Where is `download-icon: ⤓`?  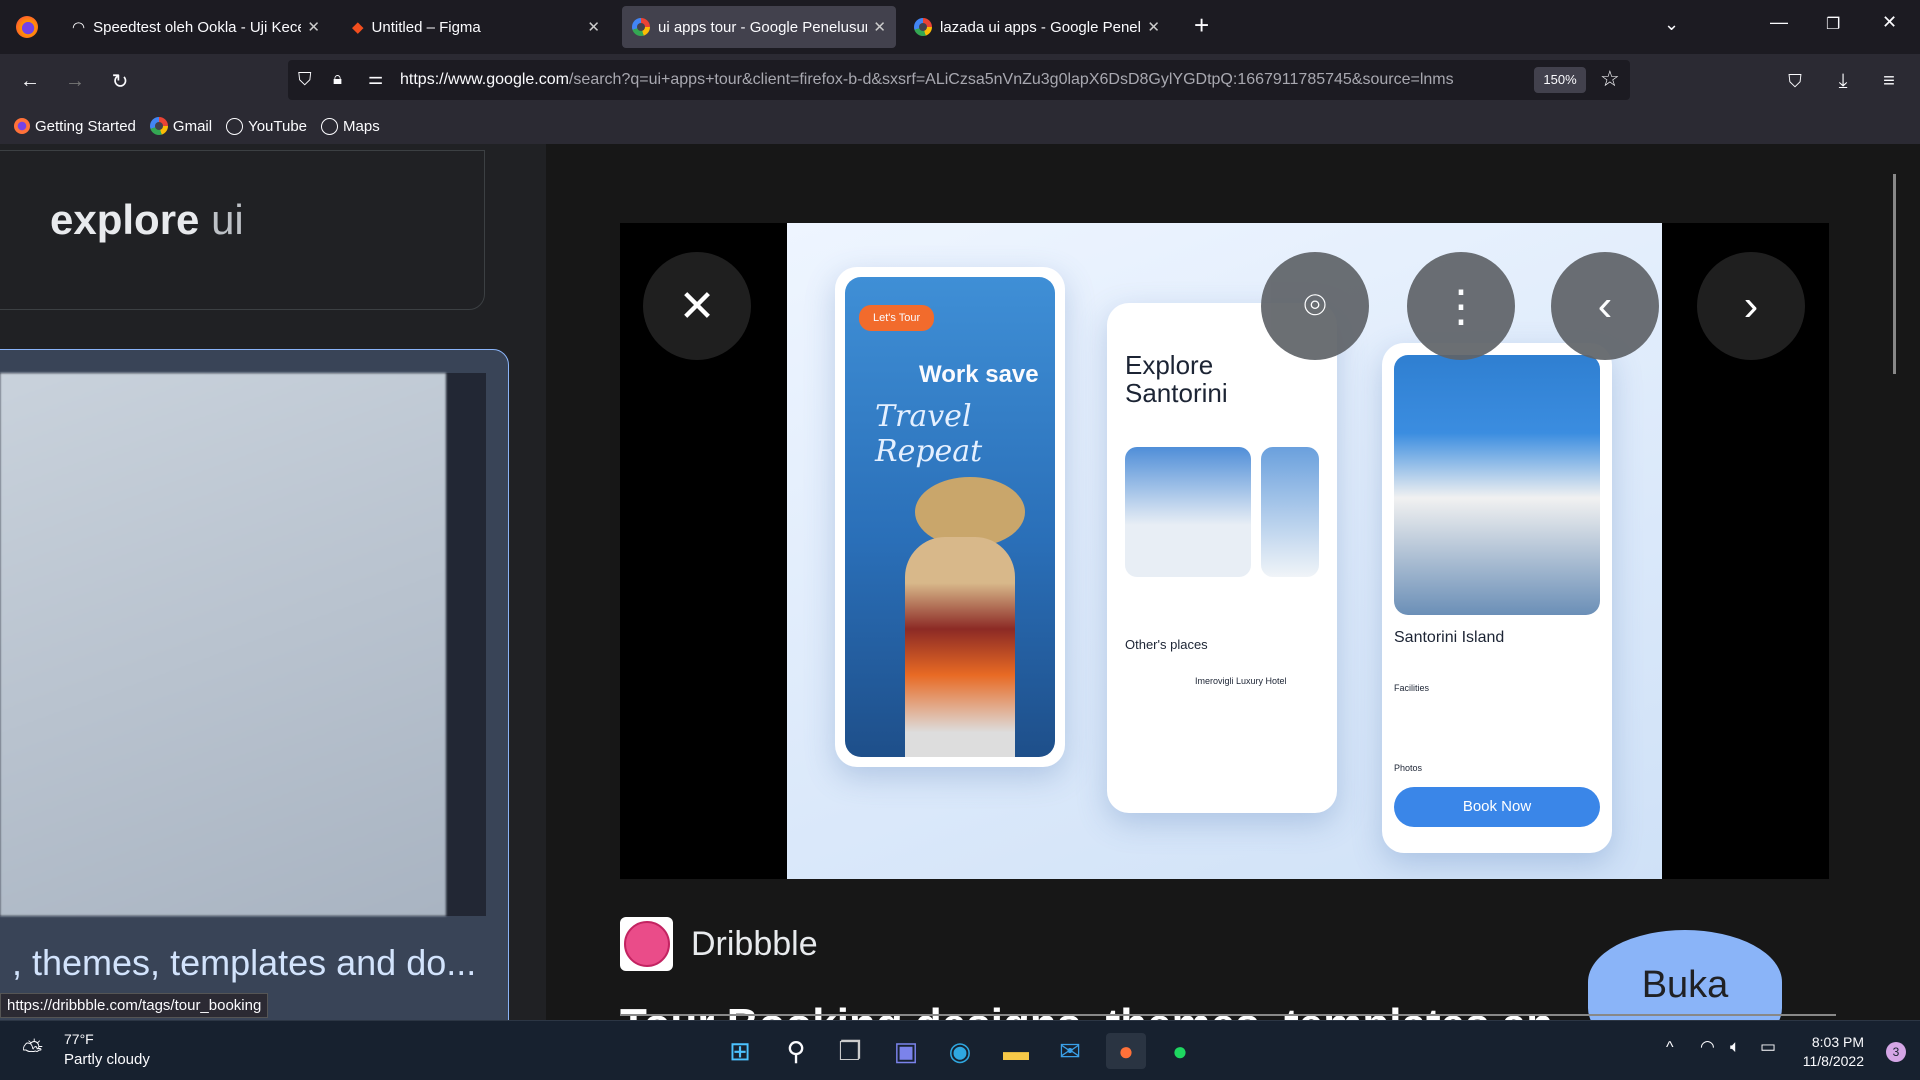 download-icon: ⤓ is located at coordinates (1843, 81).